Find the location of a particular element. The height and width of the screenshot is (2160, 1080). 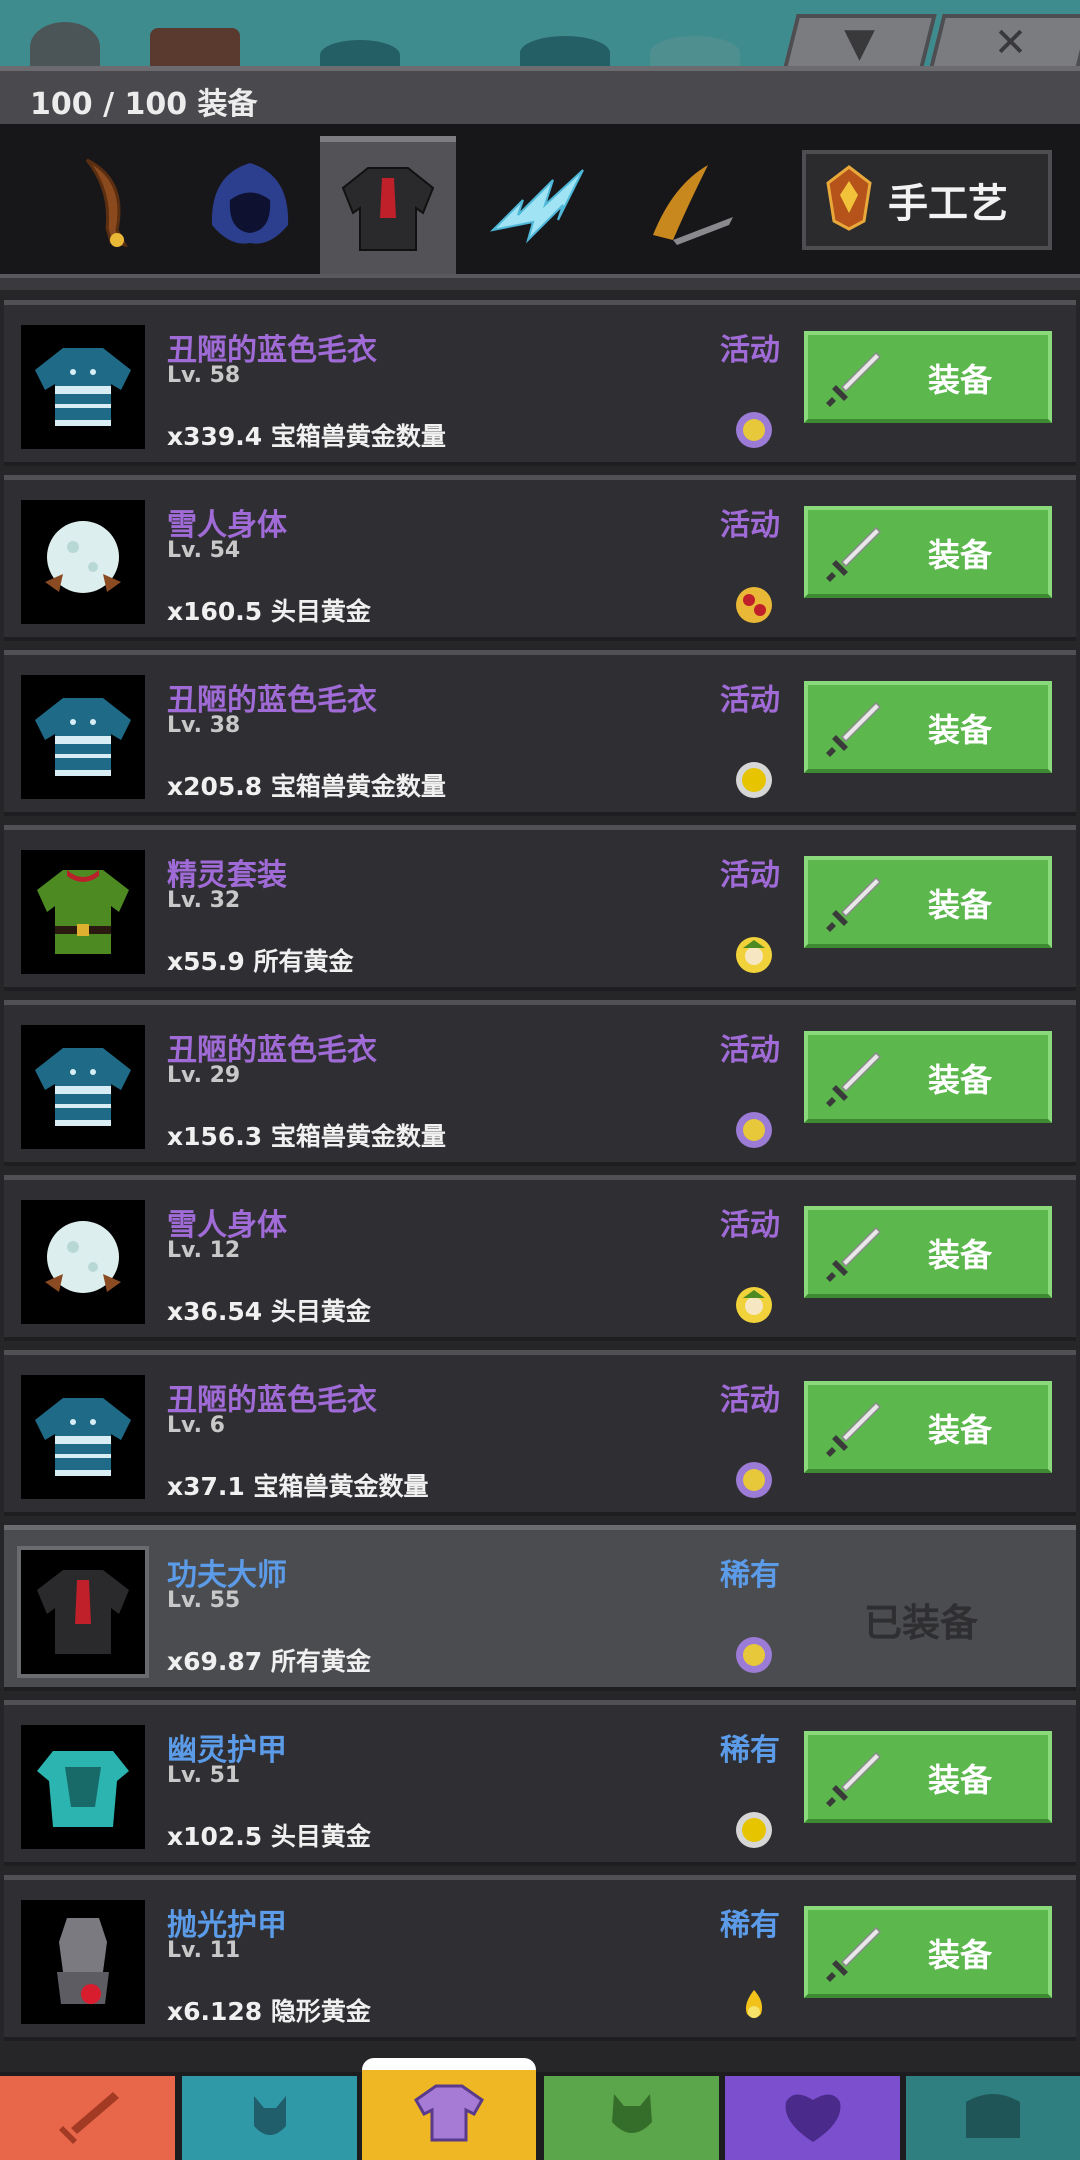

nav-tab-shop is located at coordinates (993, 2118).